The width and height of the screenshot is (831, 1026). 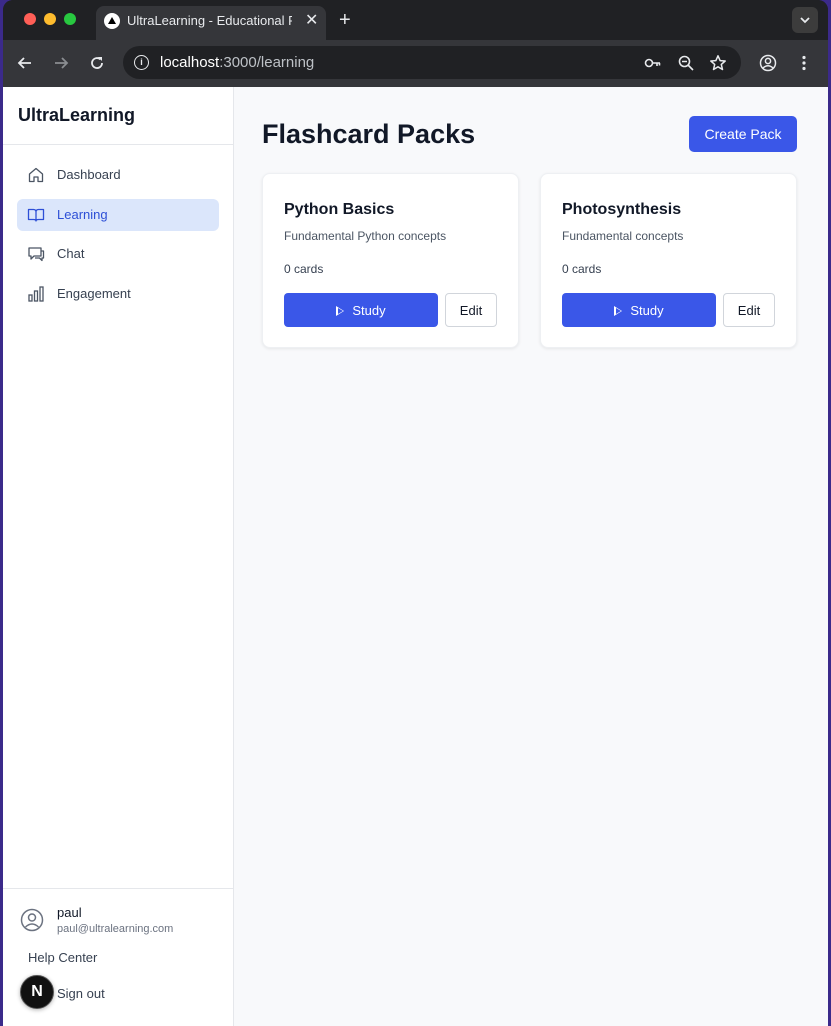 I want to click on maximize-window-button, so click(x=70, y=19).